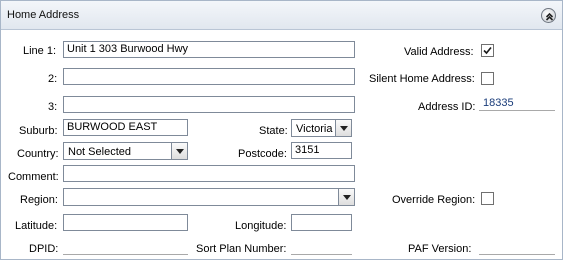 This screenshot has width=563, height=260. What do you see at coordinates (125, 222) in the screenshot?
I see `latitude-input` at bounding box center [125, 222].